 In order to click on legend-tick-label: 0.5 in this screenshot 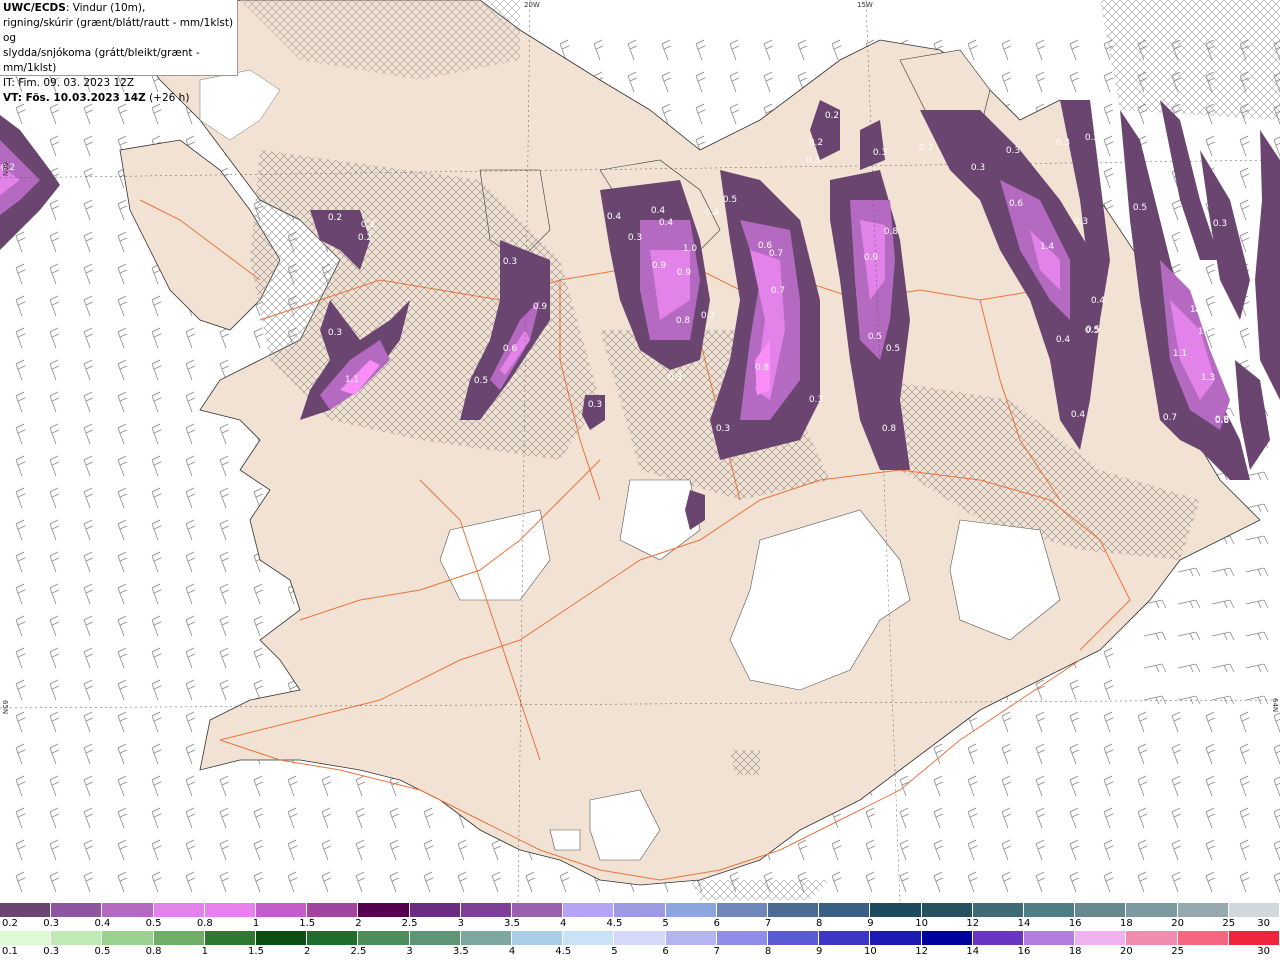, I will do `click(153, 923)`.